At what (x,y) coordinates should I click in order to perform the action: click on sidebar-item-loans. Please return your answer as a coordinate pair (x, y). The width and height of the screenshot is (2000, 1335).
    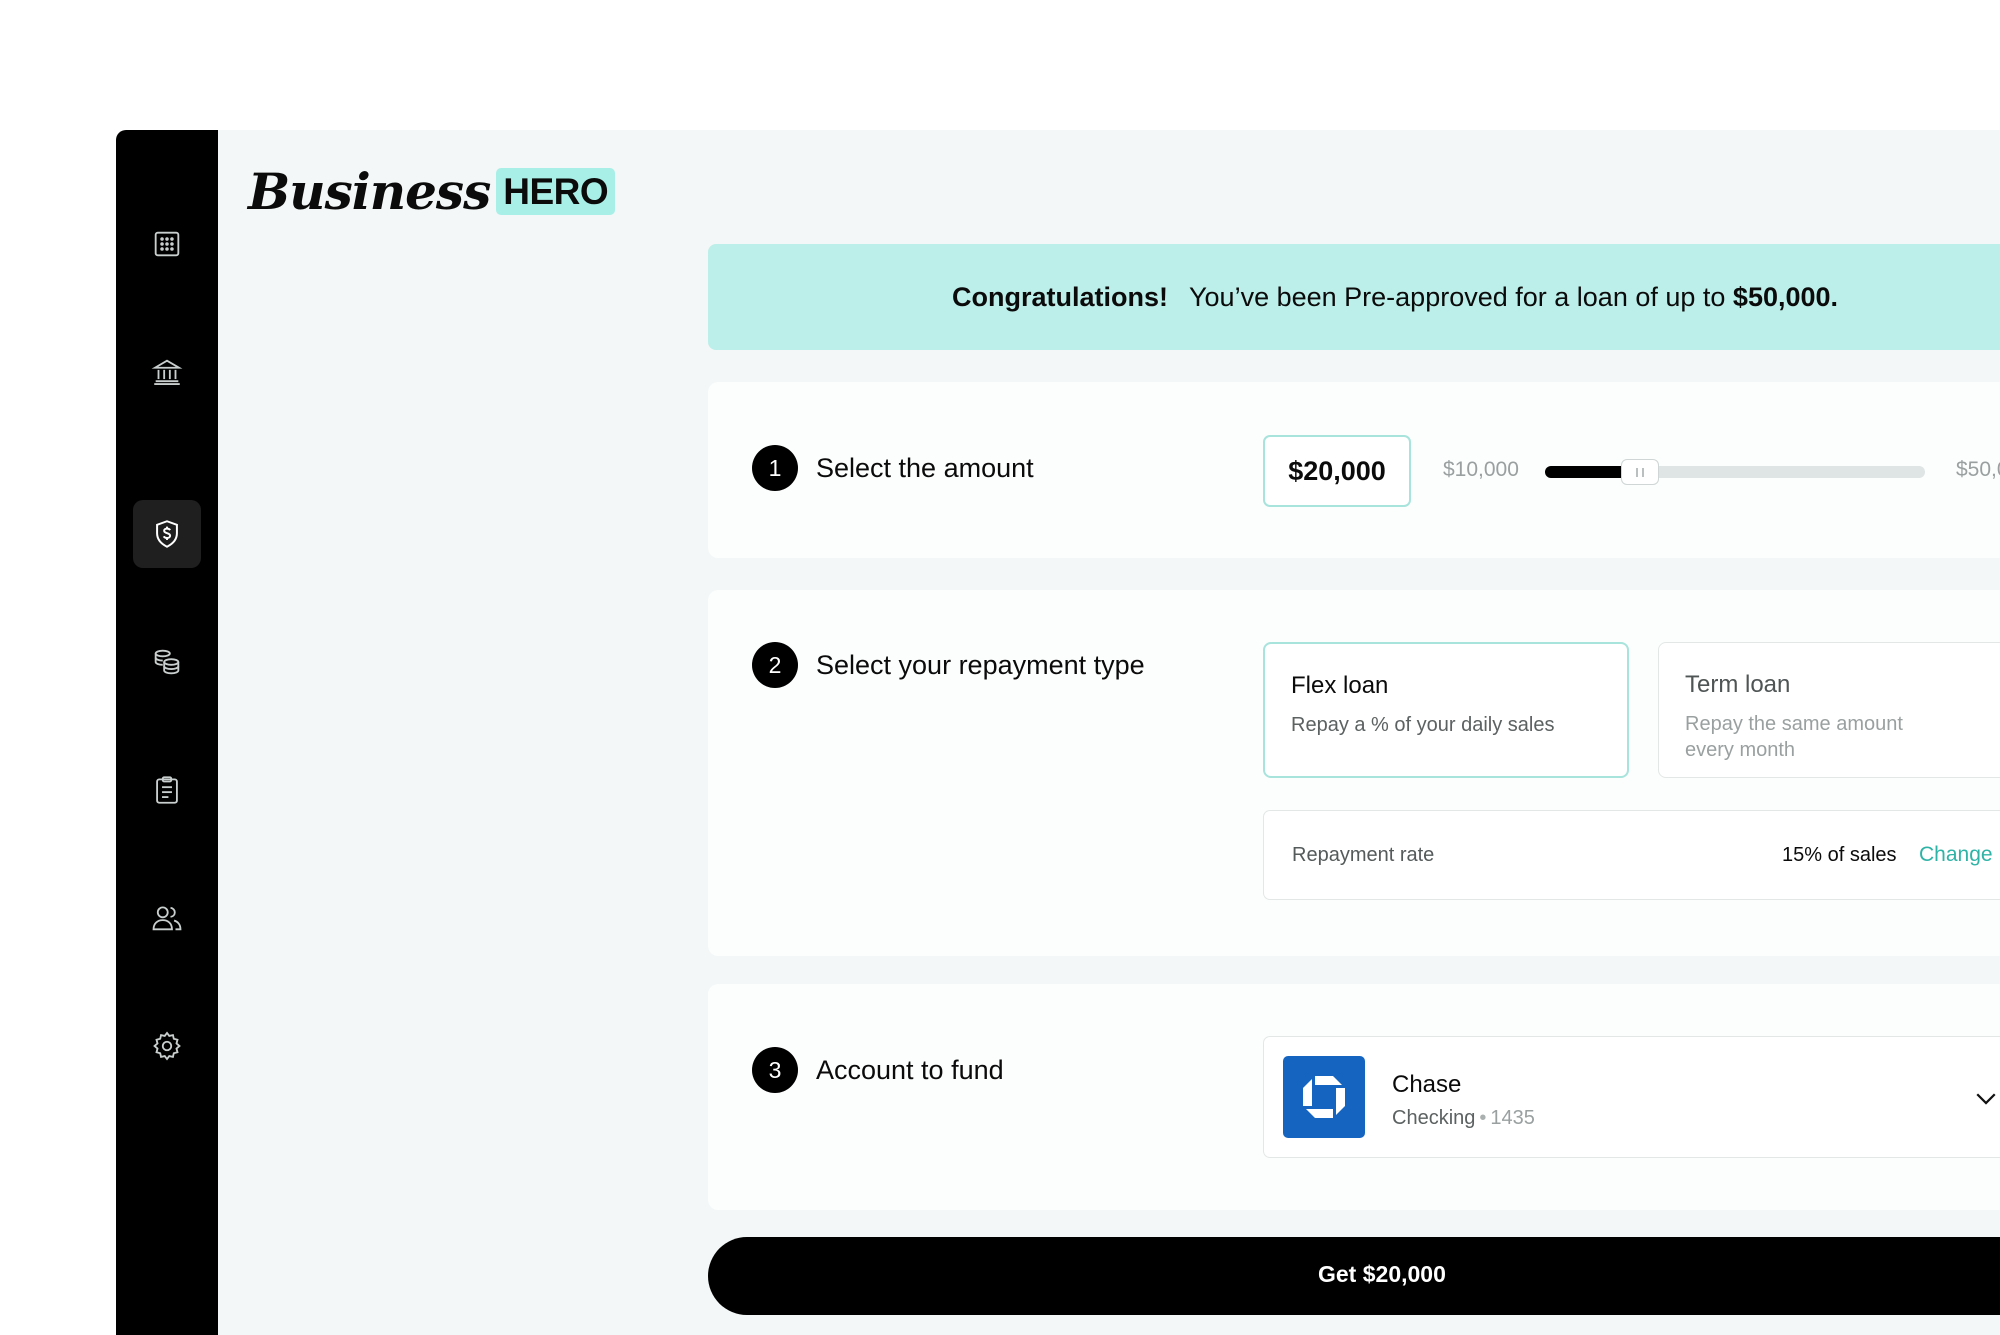
    Looking at the image, I should click on (167, 534).